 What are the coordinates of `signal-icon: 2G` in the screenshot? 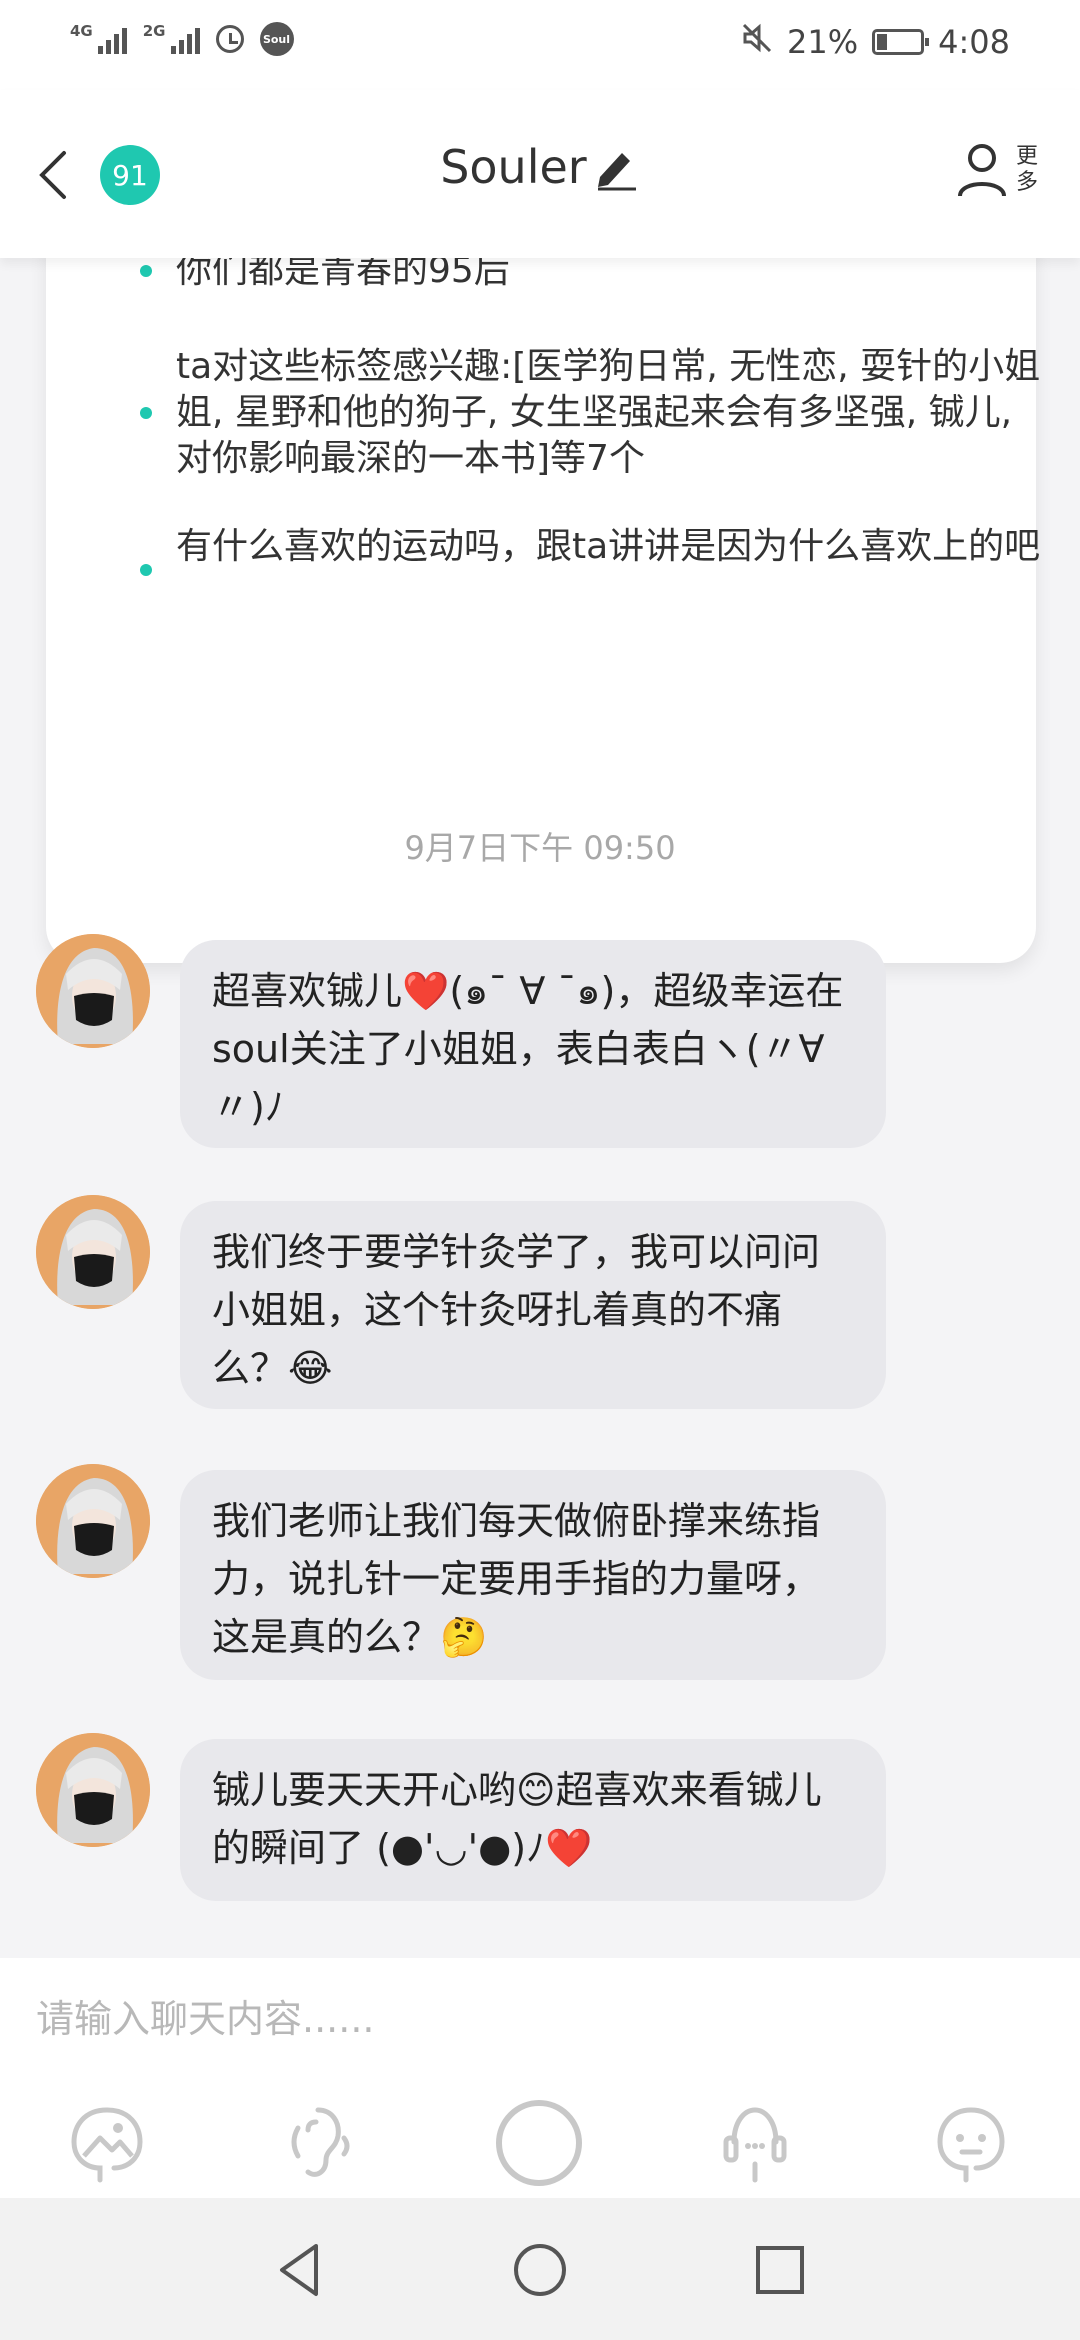 It's located at (171, 39).